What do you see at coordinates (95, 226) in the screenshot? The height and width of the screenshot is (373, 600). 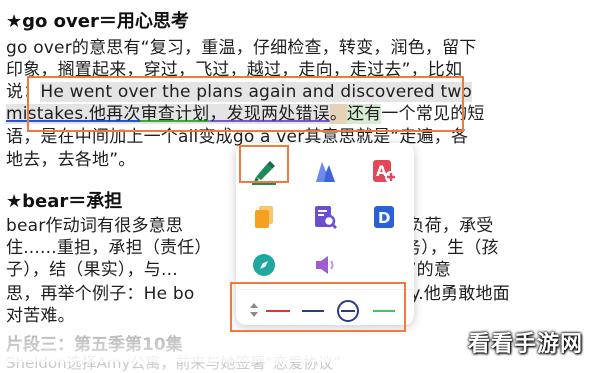 I see `text-span: bear作动词有很多意思` at bounding box center [95, 226].